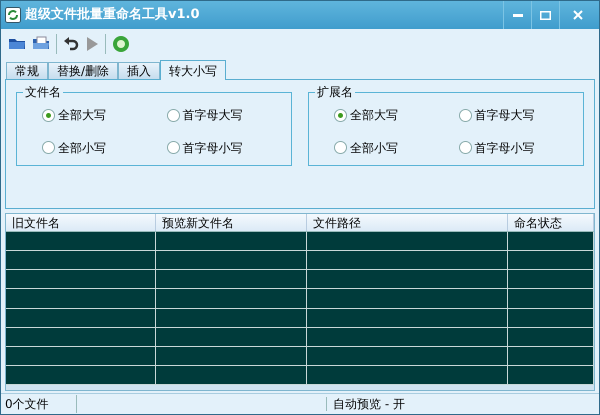 The height and width of the screenshot is (415, 600). Describe the element at coordinates (39, 404) in the screenshot. I see `file-count: 0个文件` at that location.